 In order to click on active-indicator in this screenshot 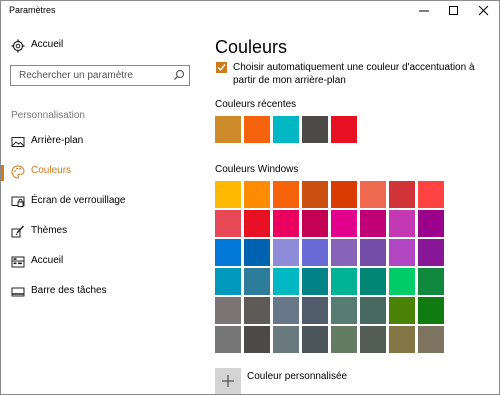, I will do `click(2, 173)`.